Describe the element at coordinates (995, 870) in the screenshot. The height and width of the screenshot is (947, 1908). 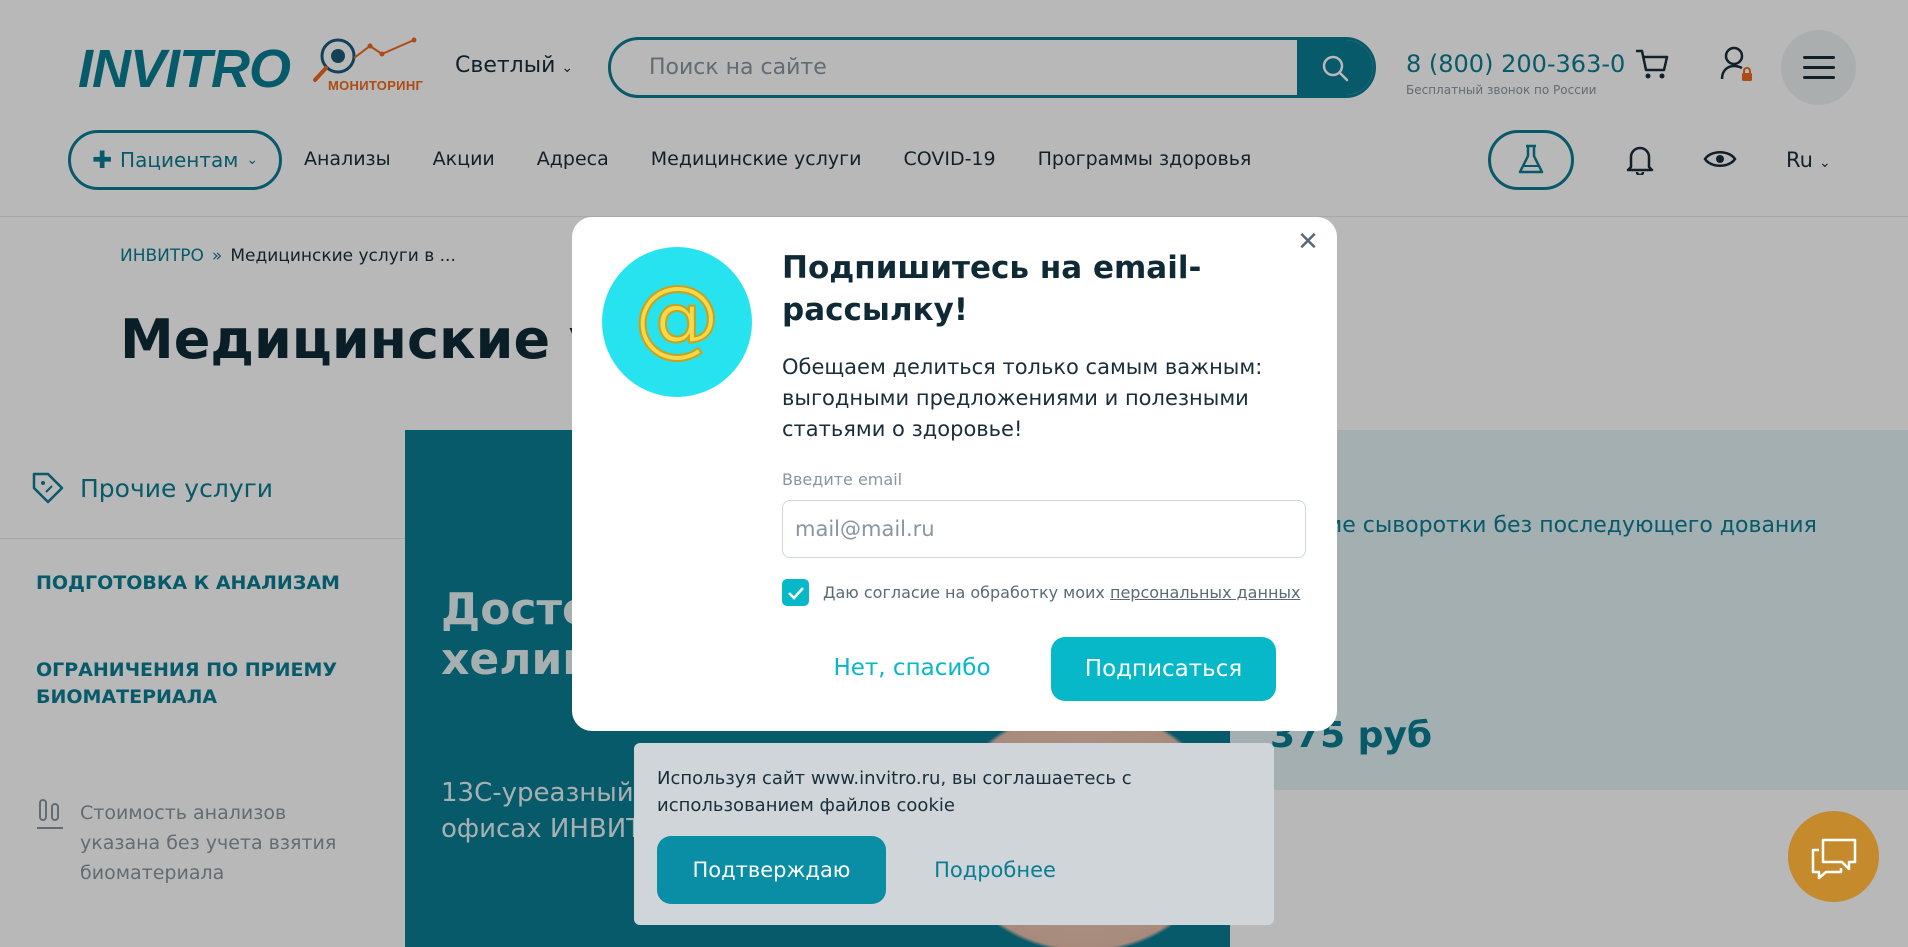
I see `cookie-more-link: Подробнее` at that location.